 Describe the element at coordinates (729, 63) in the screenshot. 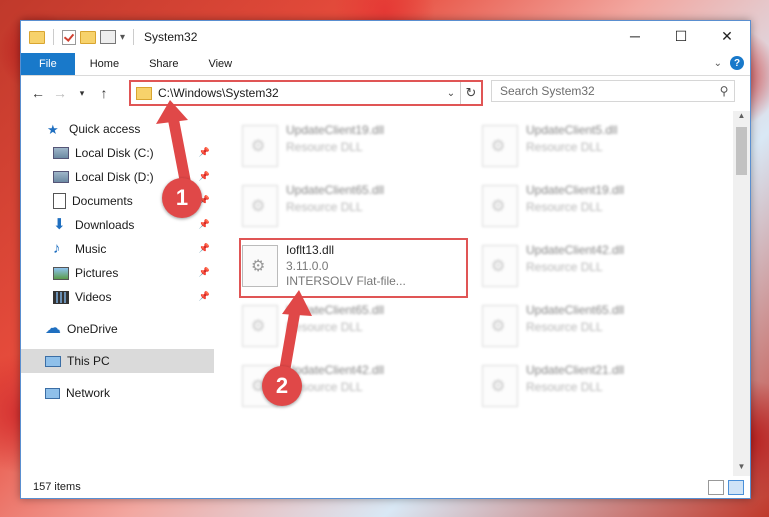

I see `ribbon-right: ⌄ ?` at that location.